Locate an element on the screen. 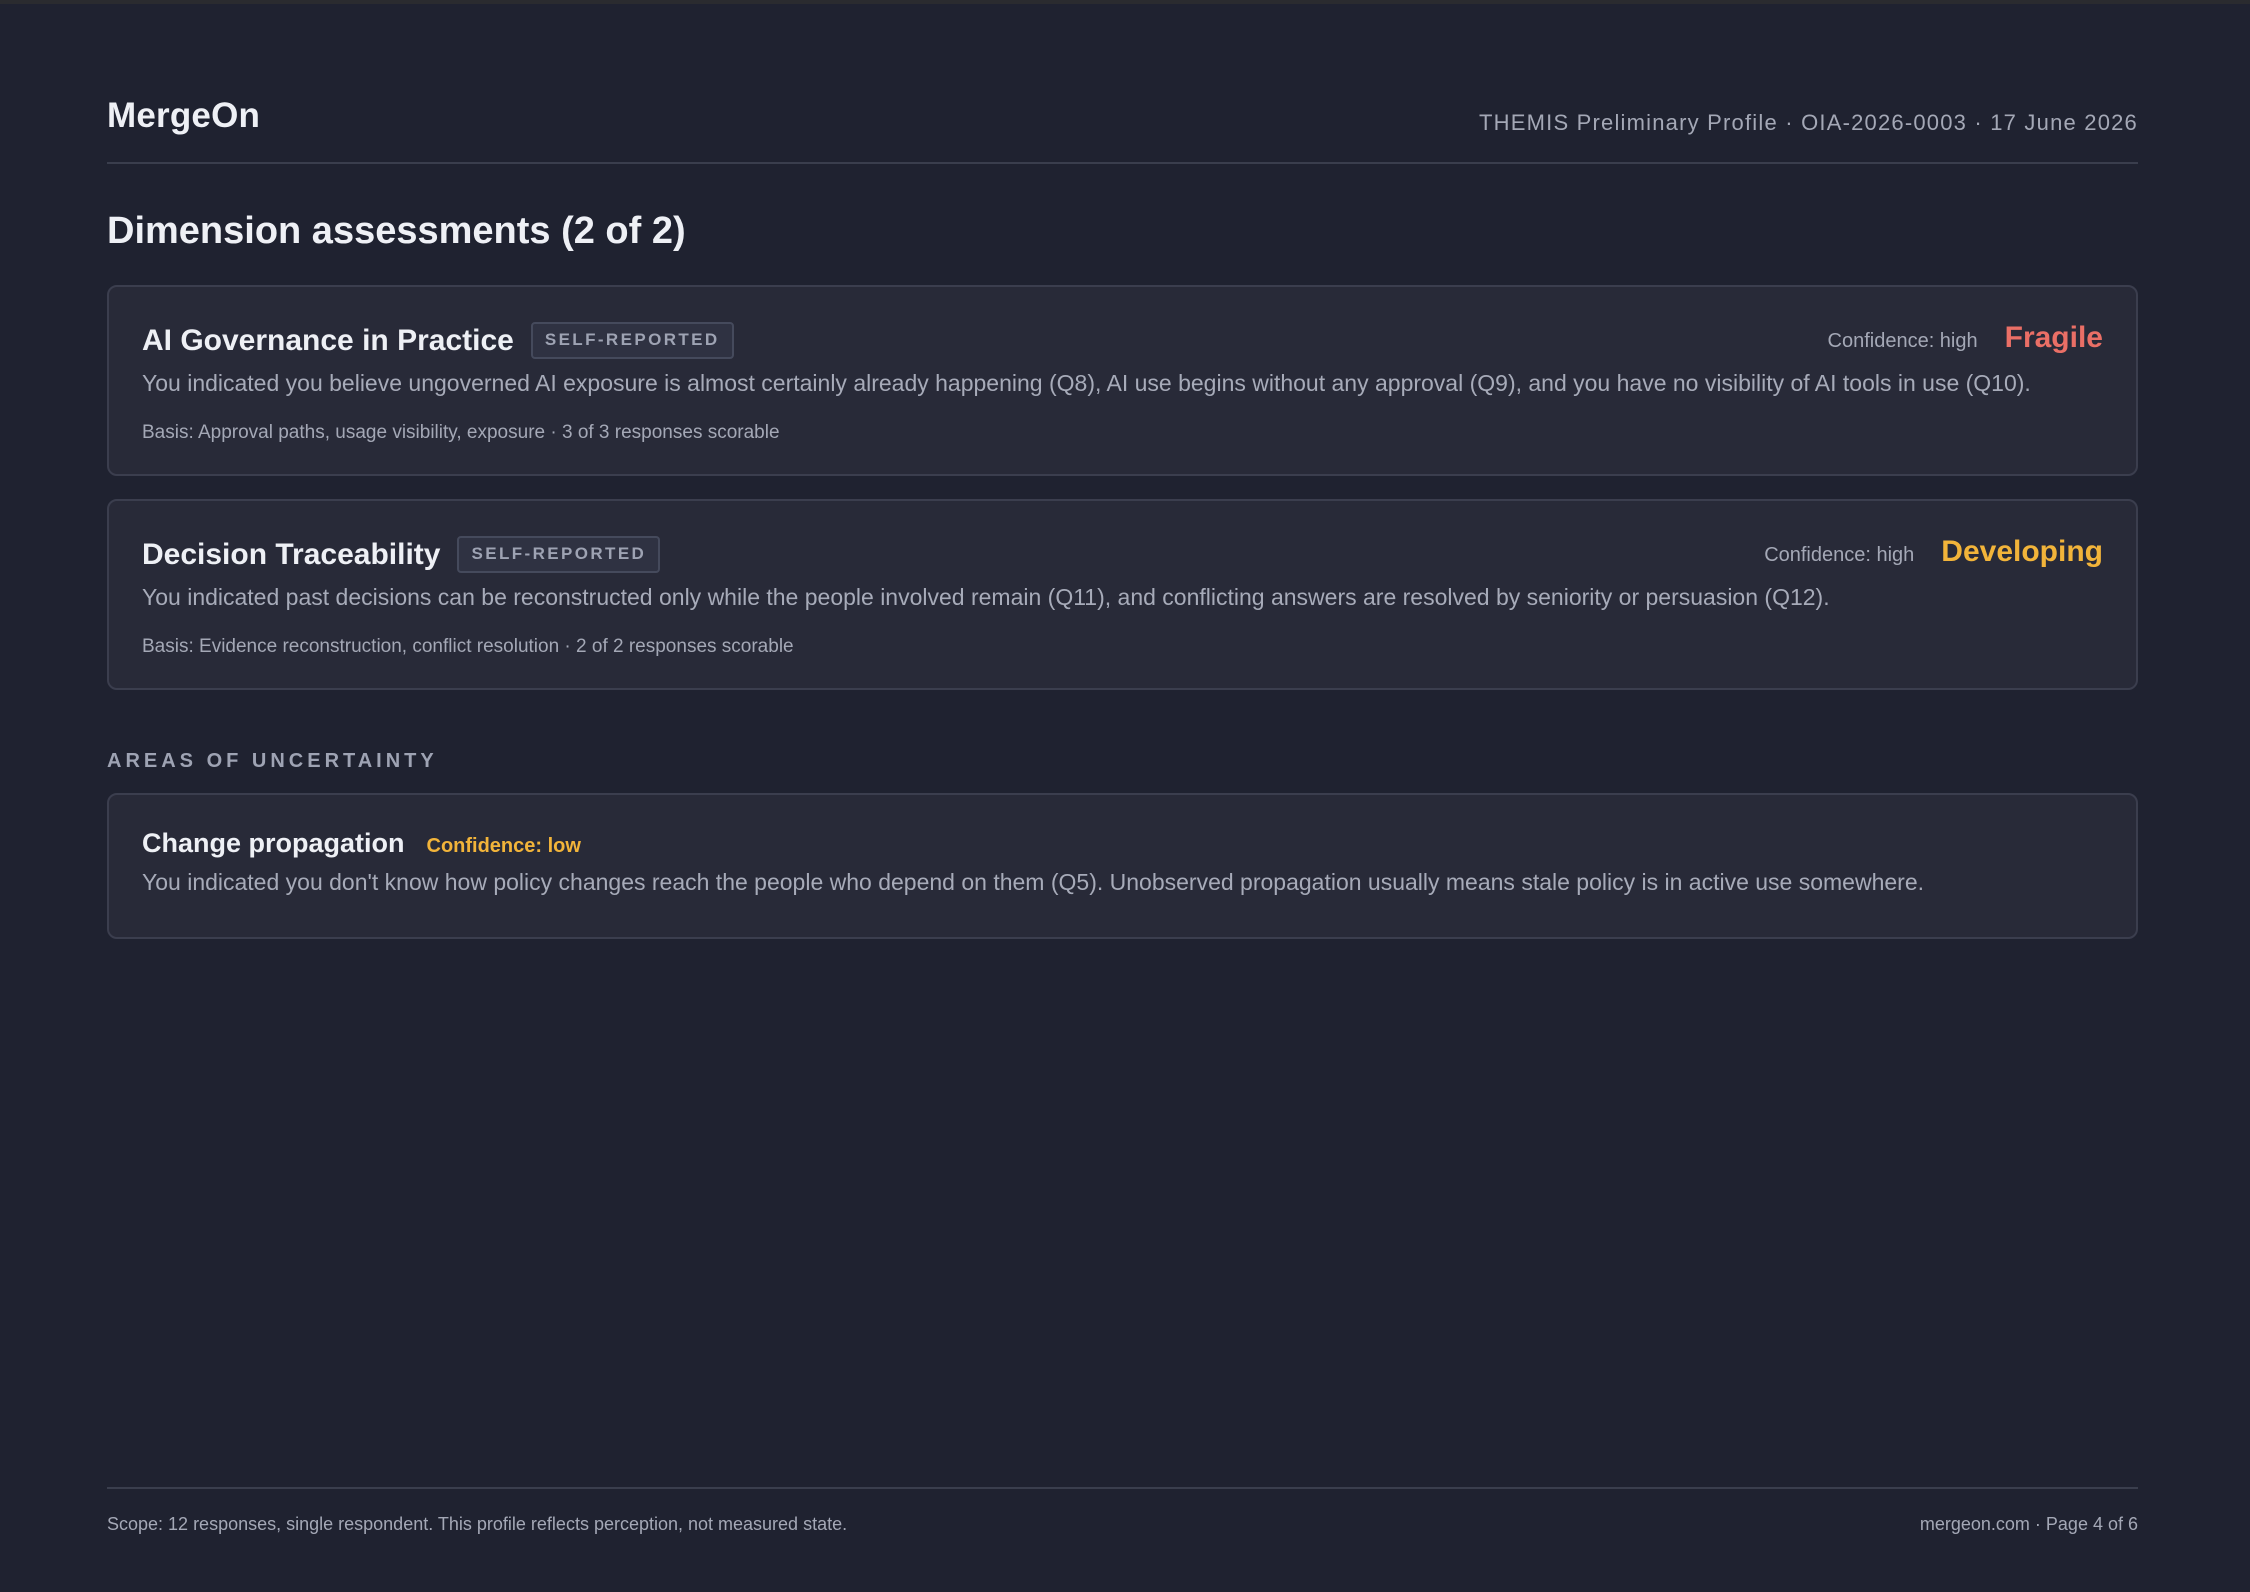 Image resolution: width=2250 pixels, height=1592 pixels. dimension-title: AI Governance in Practice is located at coordinates (328, 340).